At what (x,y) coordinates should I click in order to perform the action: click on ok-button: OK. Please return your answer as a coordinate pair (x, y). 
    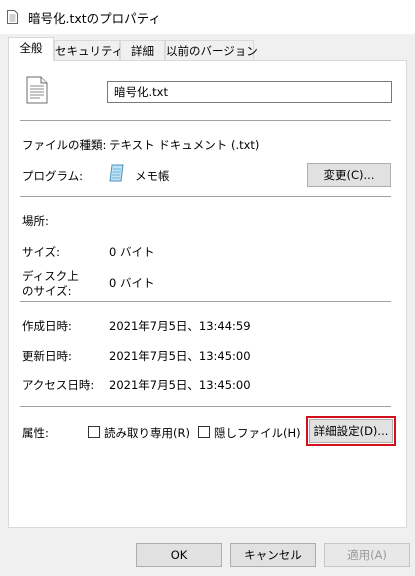
    Looking at the image, I should click on (179, 555).